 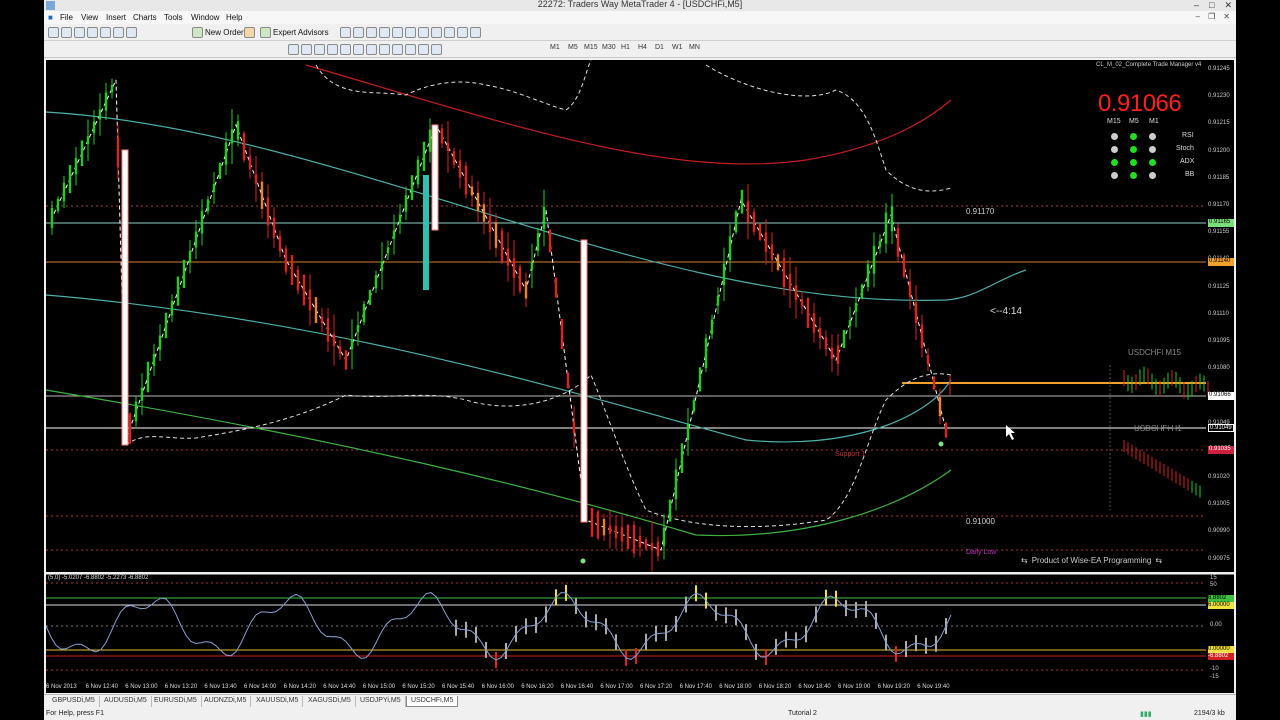 I want to click on fibonacci-icon, so click(x=371, y=49).